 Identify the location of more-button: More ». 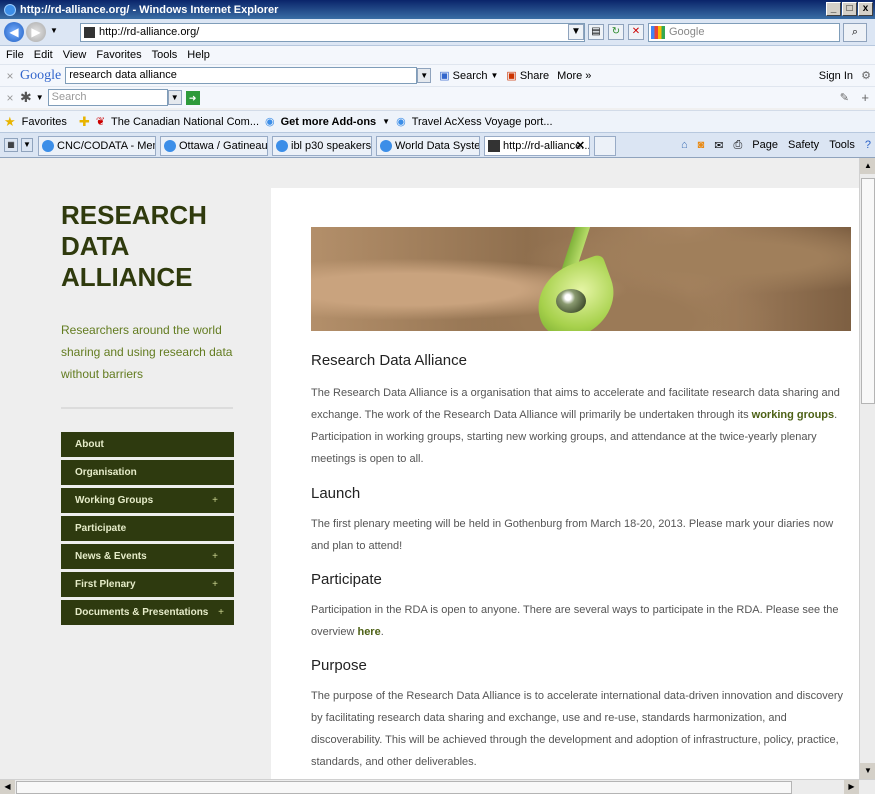
(574, 76).